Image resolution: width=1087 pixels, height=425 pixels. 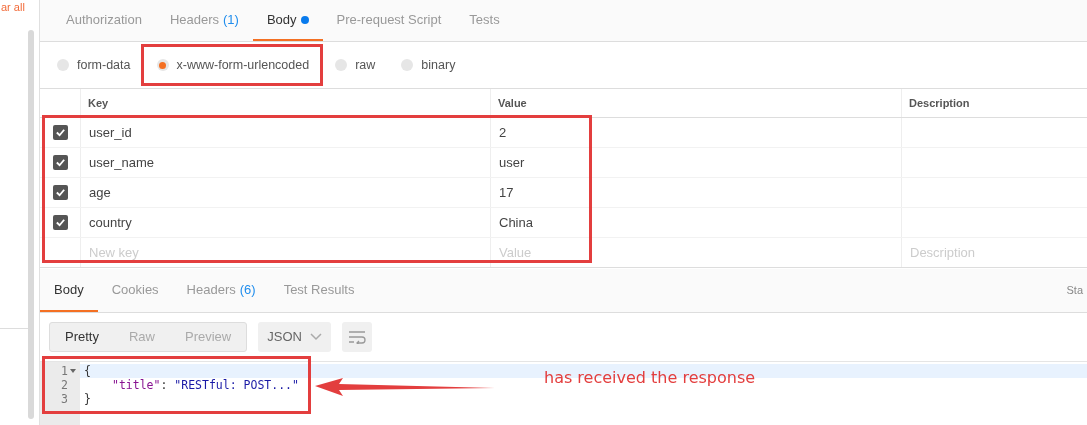 What do you see at coordinates (64, 385) in the screenshot?
I see `line-number: 2` at bounding box center [64, 385].